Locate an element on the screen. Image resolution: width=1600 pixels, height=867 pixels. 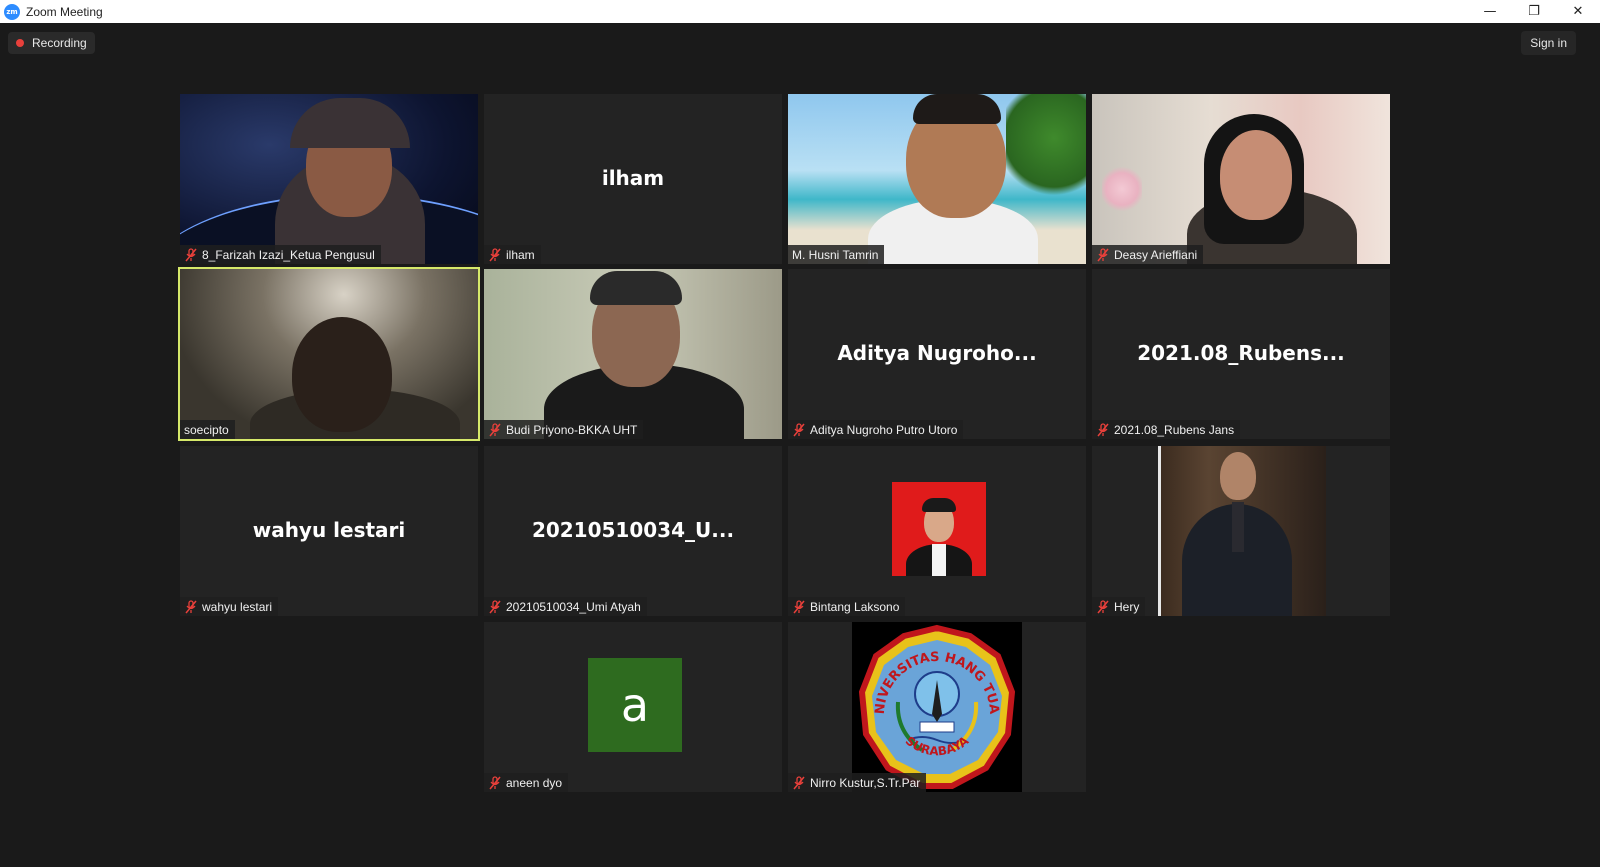
recording-indicator: Recording is located at coordinates (51, 43).